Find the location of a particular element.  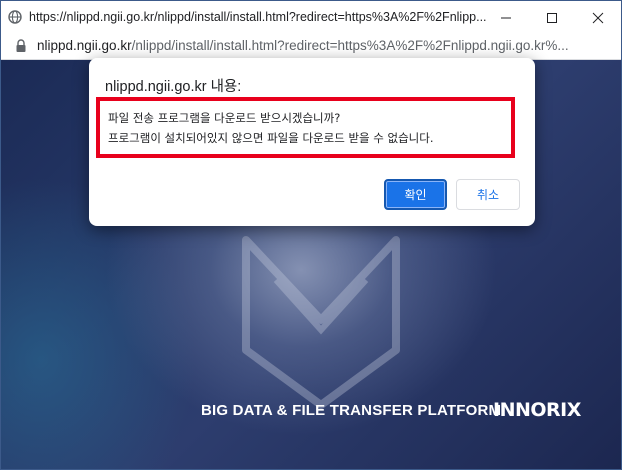

url-host: nlippd.ngii.go.kr is located at coordinates (84, 45).